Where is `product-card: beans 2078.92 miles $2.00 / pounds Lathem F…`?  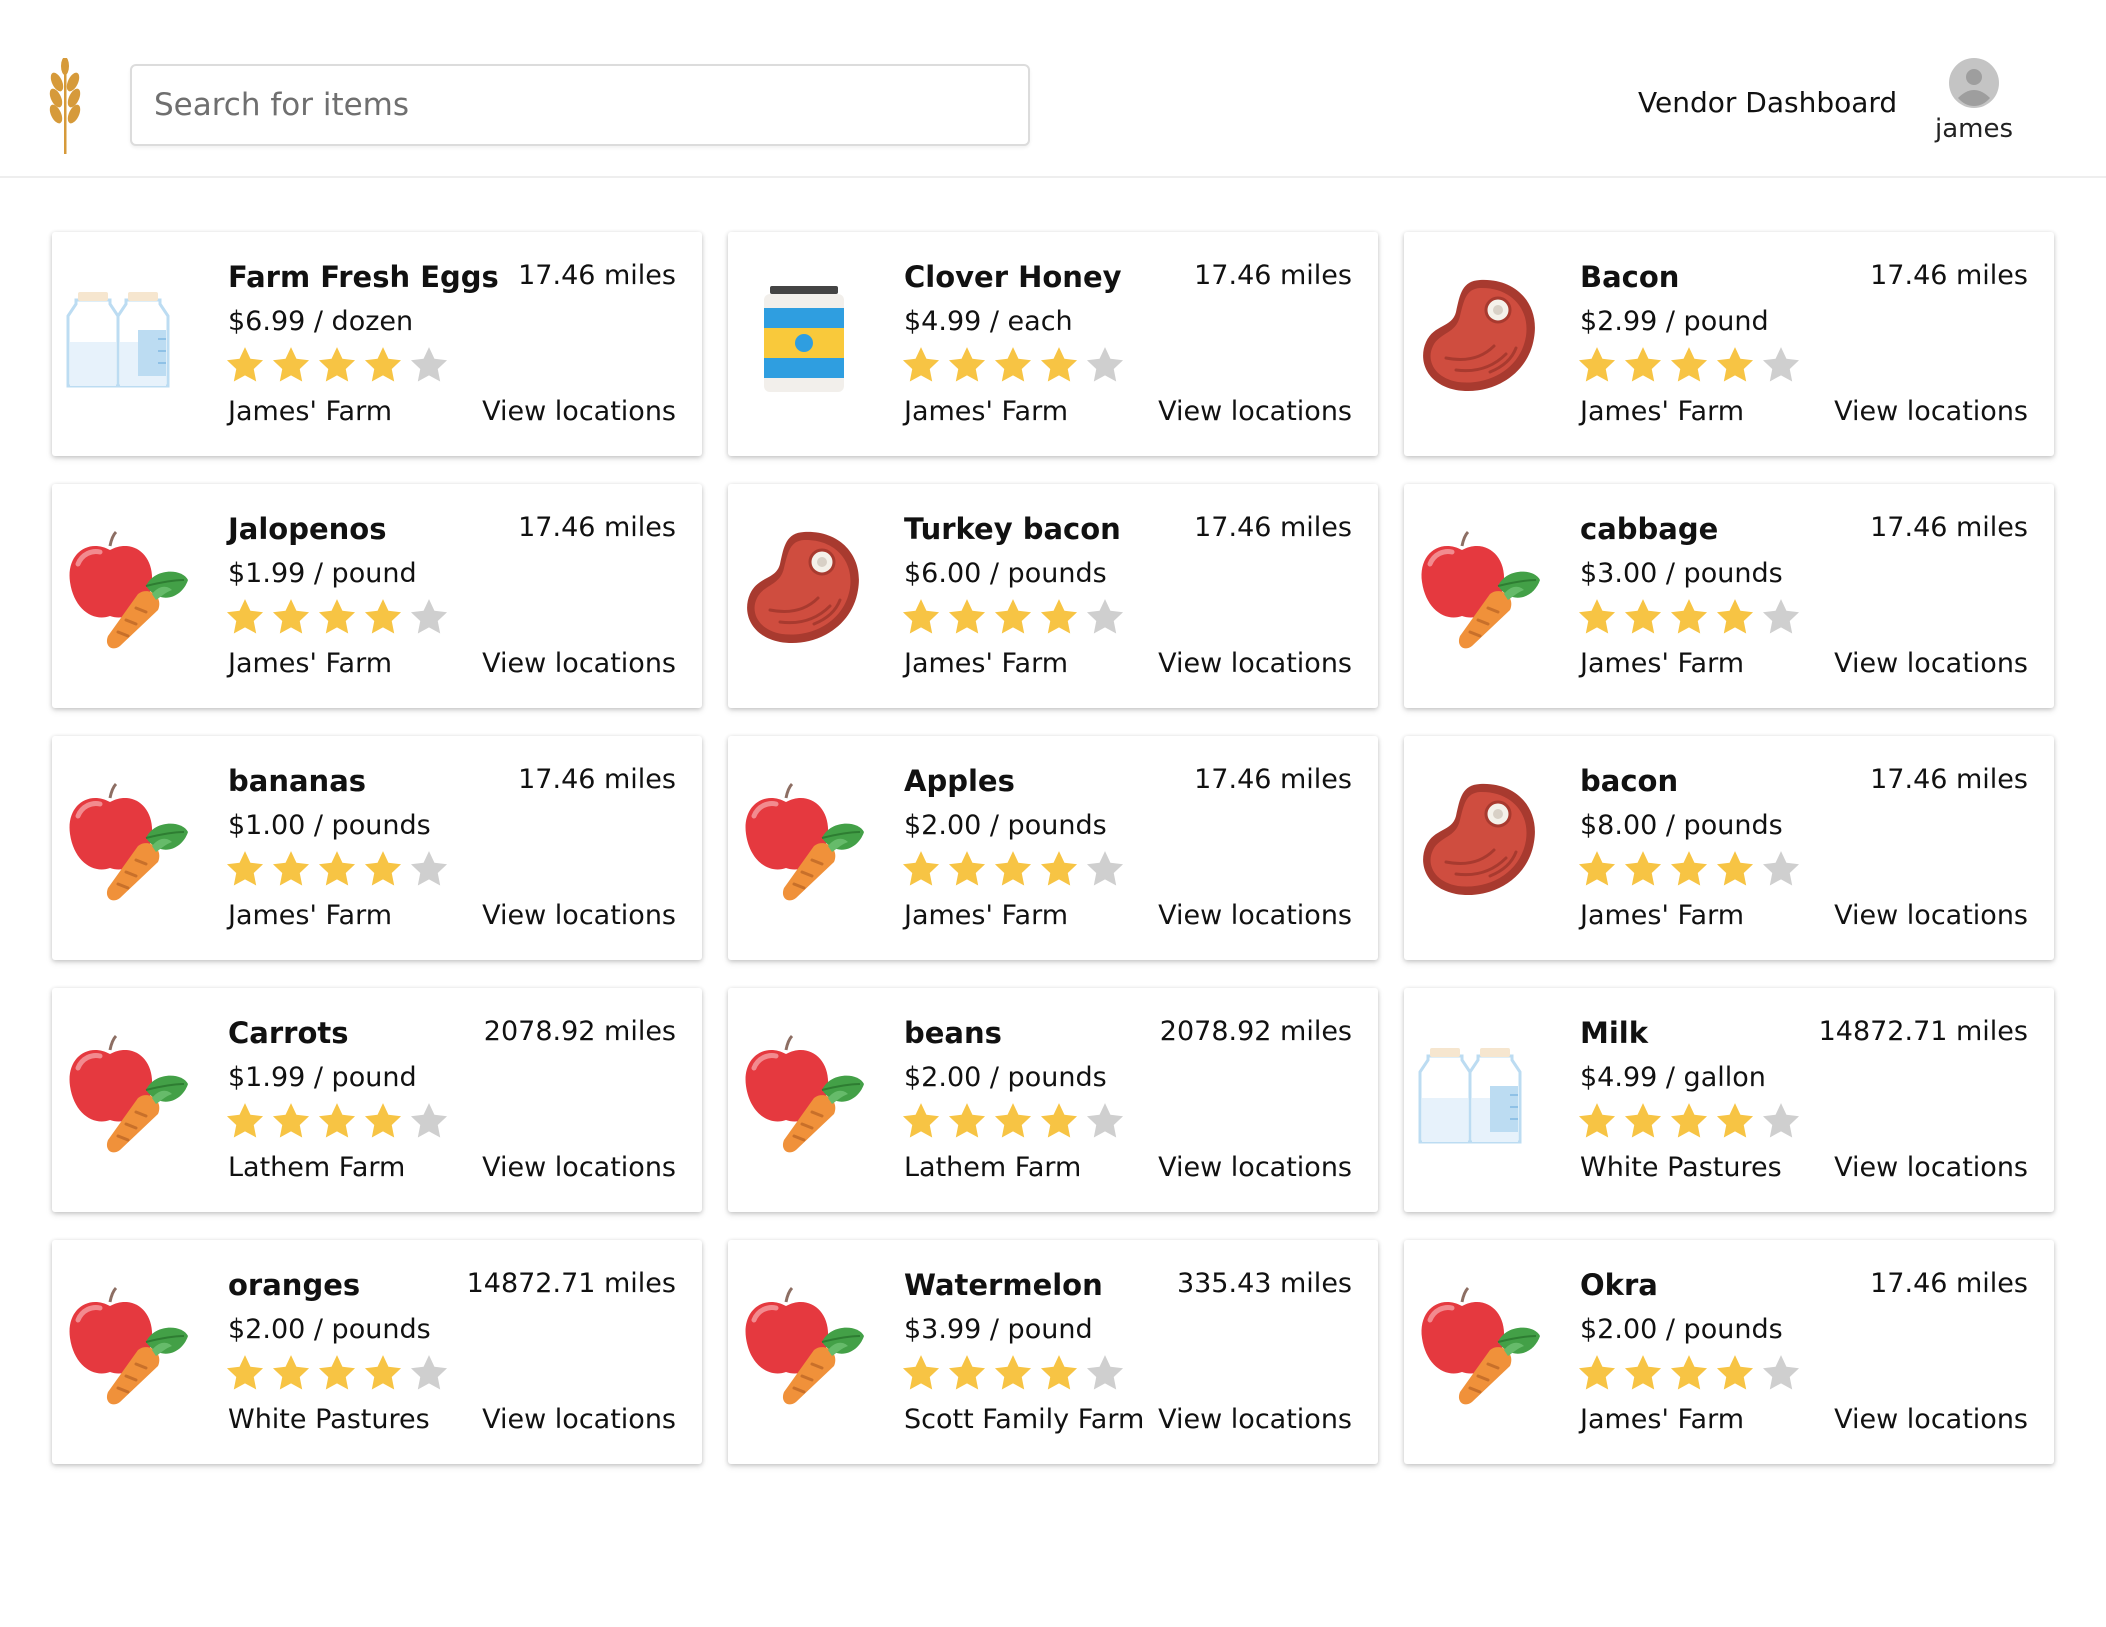 product-card: beans 2078.92 miles $2.00 / pounds Lathem F… is located at coordinates (1053, 1100).